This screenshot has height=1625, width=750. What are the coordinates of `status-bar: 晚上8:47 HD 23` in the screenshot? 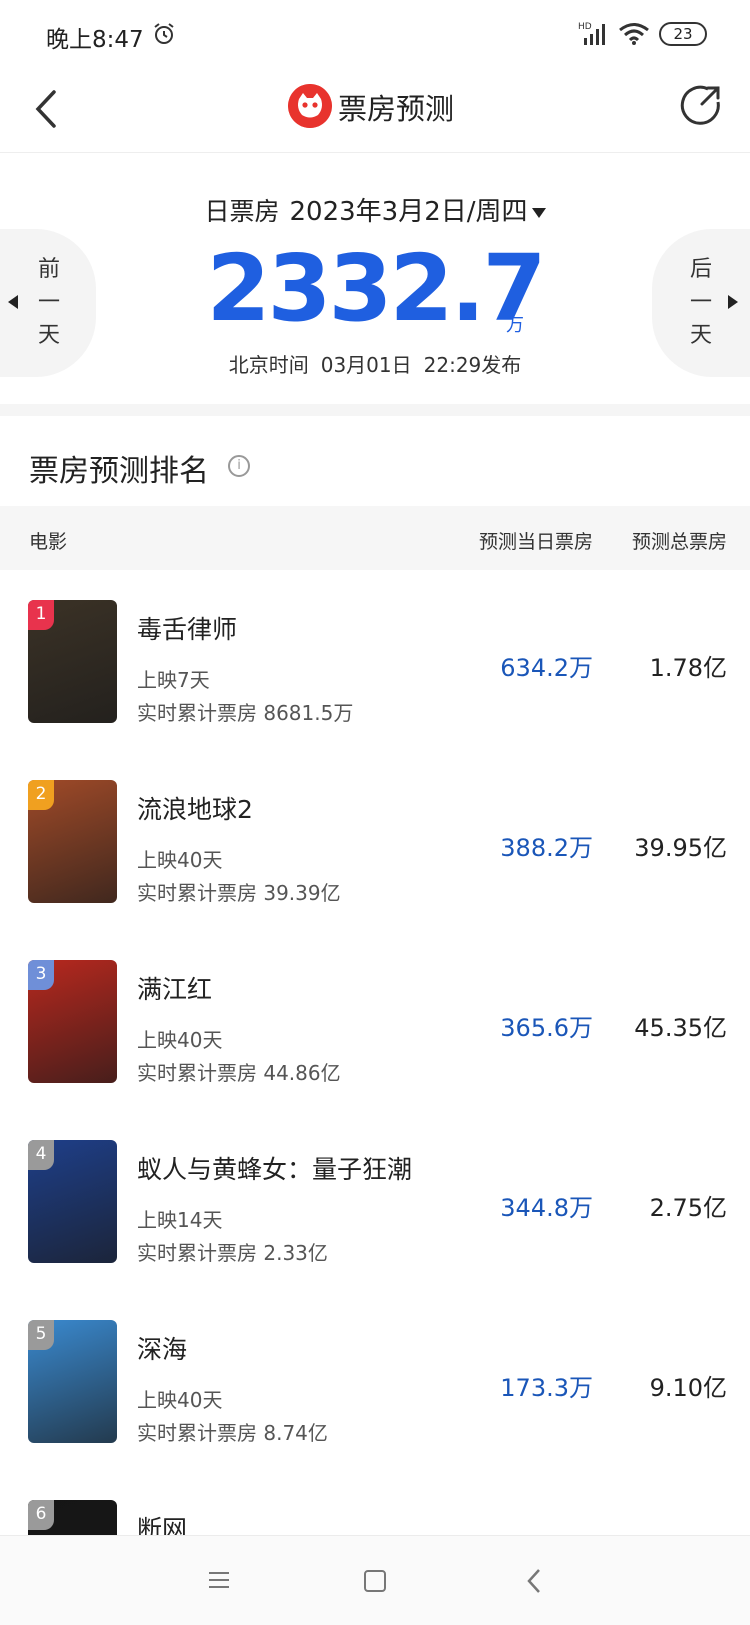 It's located at (375, 34).